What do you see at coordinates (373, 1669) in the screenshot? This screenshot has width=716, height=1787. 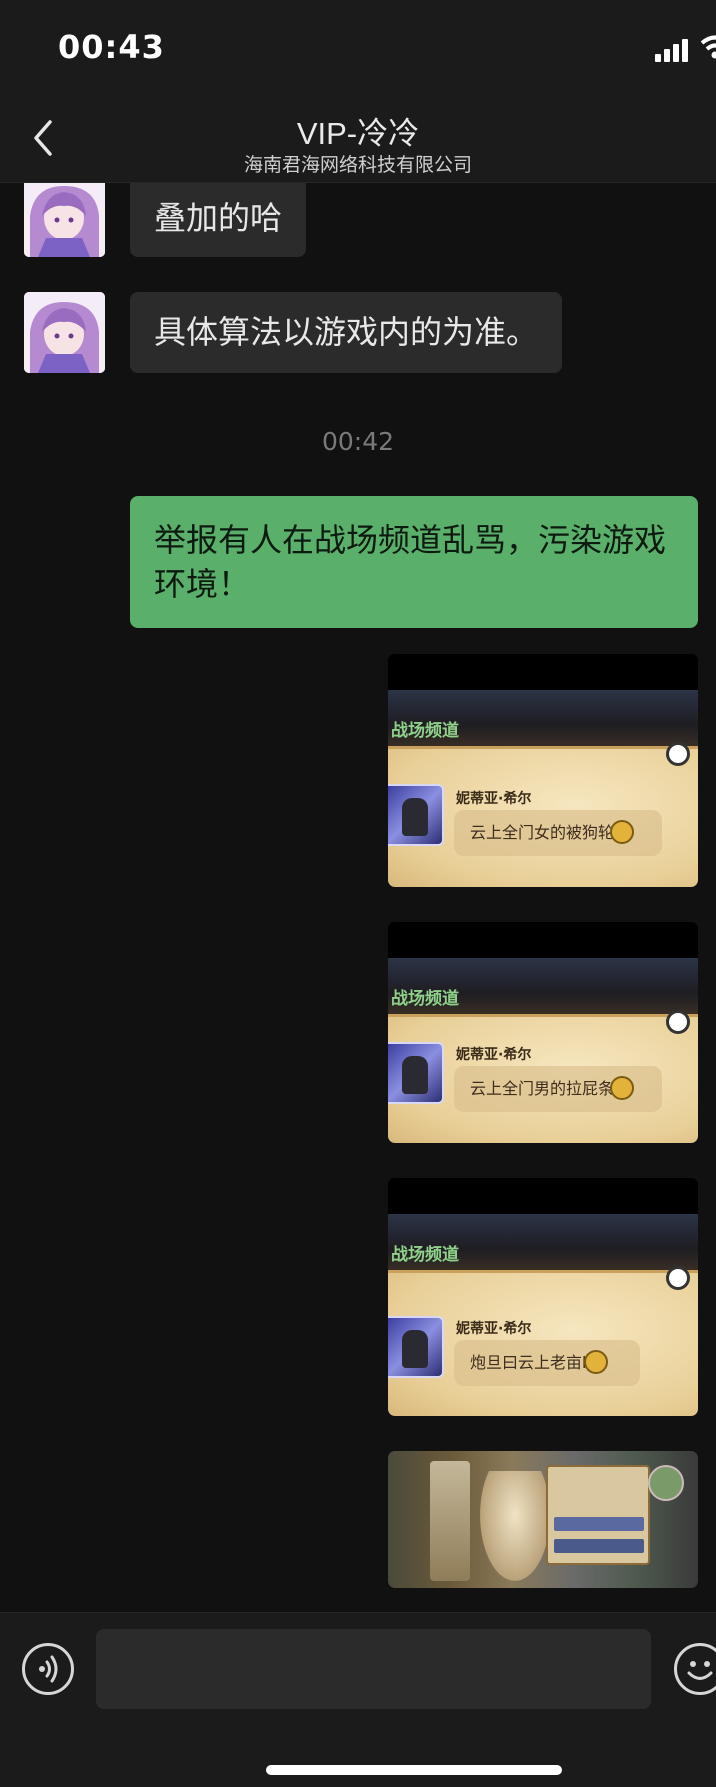 I see `message-input` at bounding box center [373, 1669].